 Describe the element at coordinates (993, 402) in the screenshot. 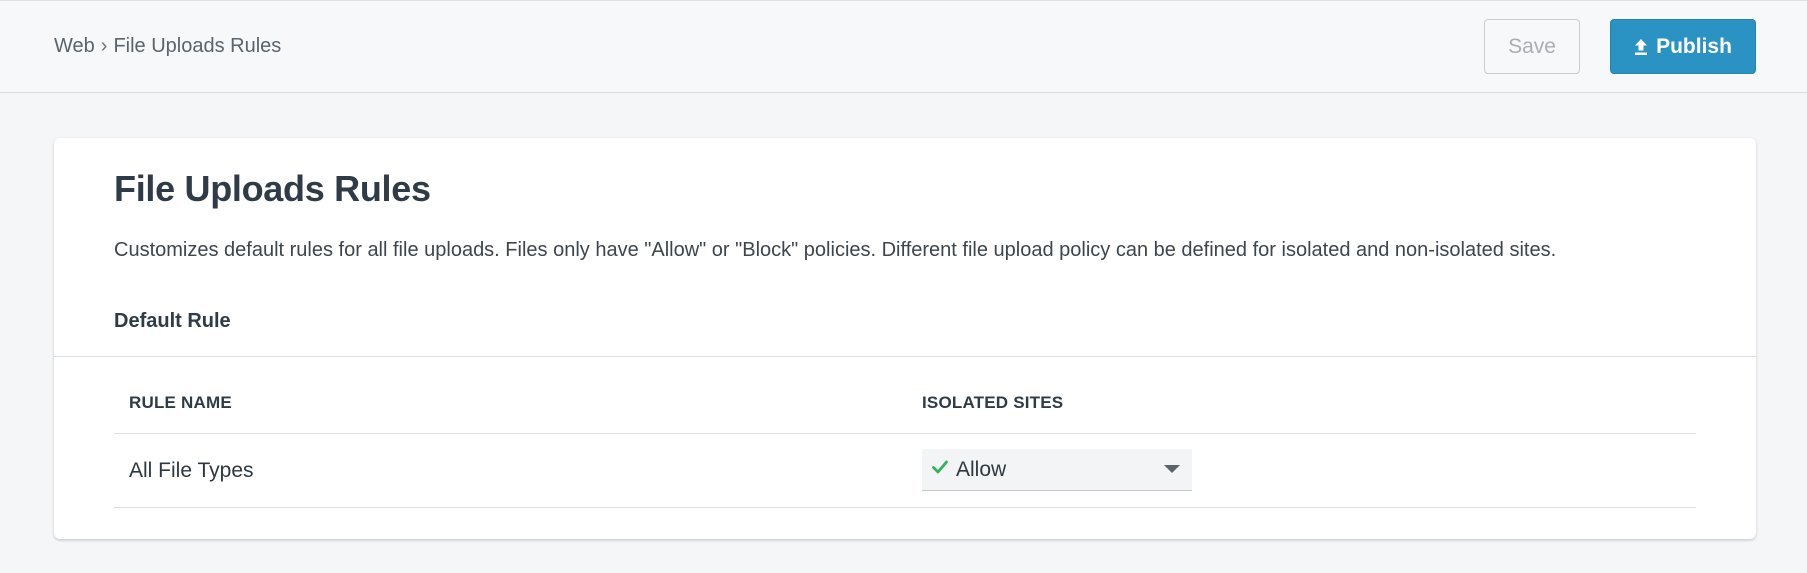

I see `column-header-isolated-sites: ISOLATED SITES` at that location.